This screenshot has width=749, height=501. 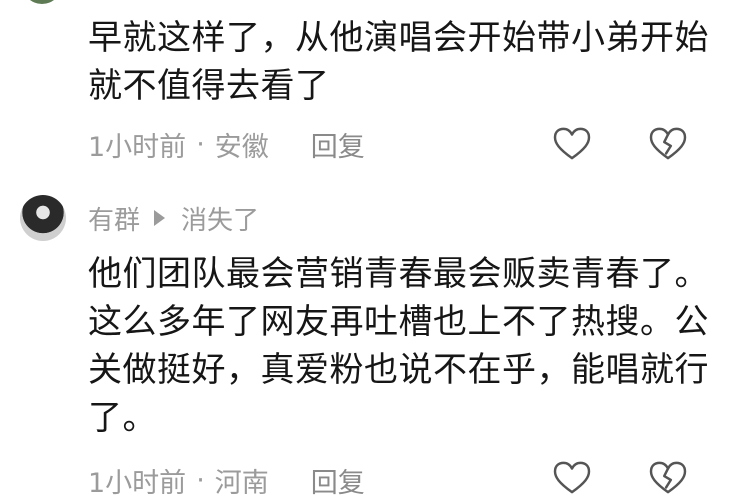 What do you see at coordinates (398, 62) in the screenshot?
I see `comment-text: 早就这样了，从他演唱会开始带小弟开始就不值得去看了` at bounding box center [398, 62].